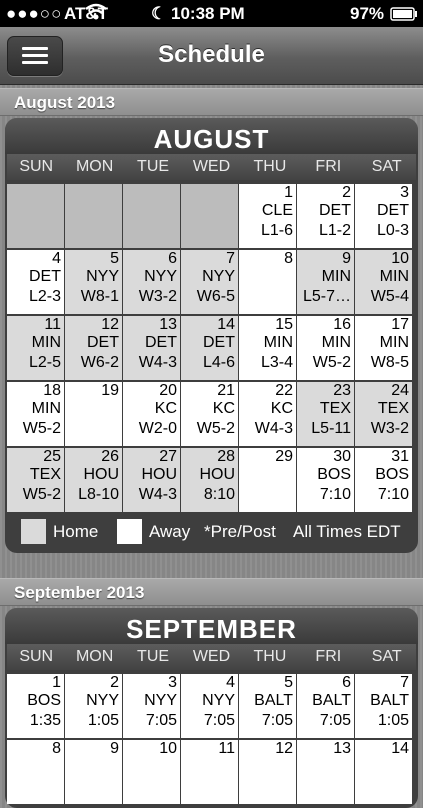 The height and width of the screenshot is (808, 423). What do you see at coordinates (270, 656) in the screenshot?
I see `weekday-label: THU` at bounding box center [270, 656].